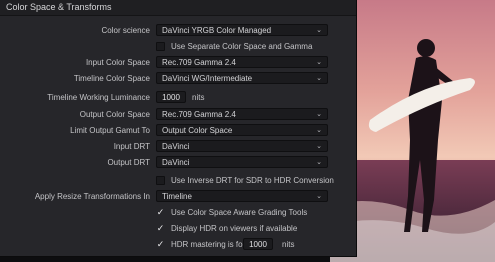 The height and width of the screenshot is (262, 495). I want to click on limit-gamut-label: Limit Output Gamut To, so click(110, 130).